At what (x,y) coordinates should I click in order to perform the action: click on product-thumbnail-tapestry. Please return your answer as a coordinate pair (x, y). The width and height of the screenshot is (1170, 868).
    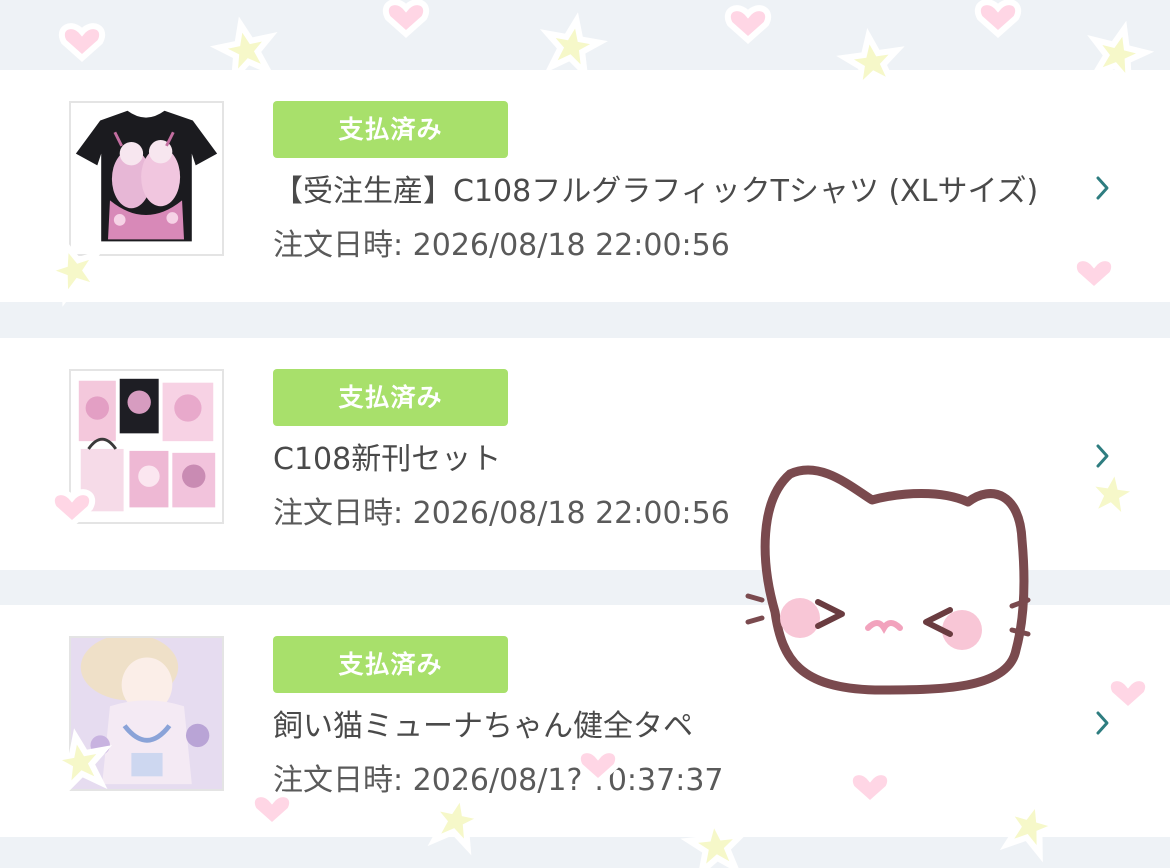
    Looking at the image, I should click on (146, 713).